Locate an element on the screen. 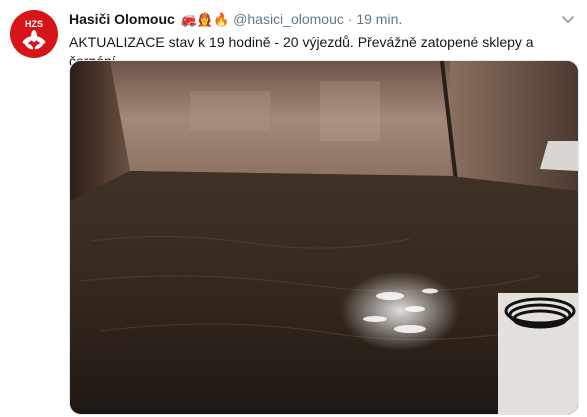  author-emojis: 🚒👩‍🚒🔥 is located at coordinates (205, 19).